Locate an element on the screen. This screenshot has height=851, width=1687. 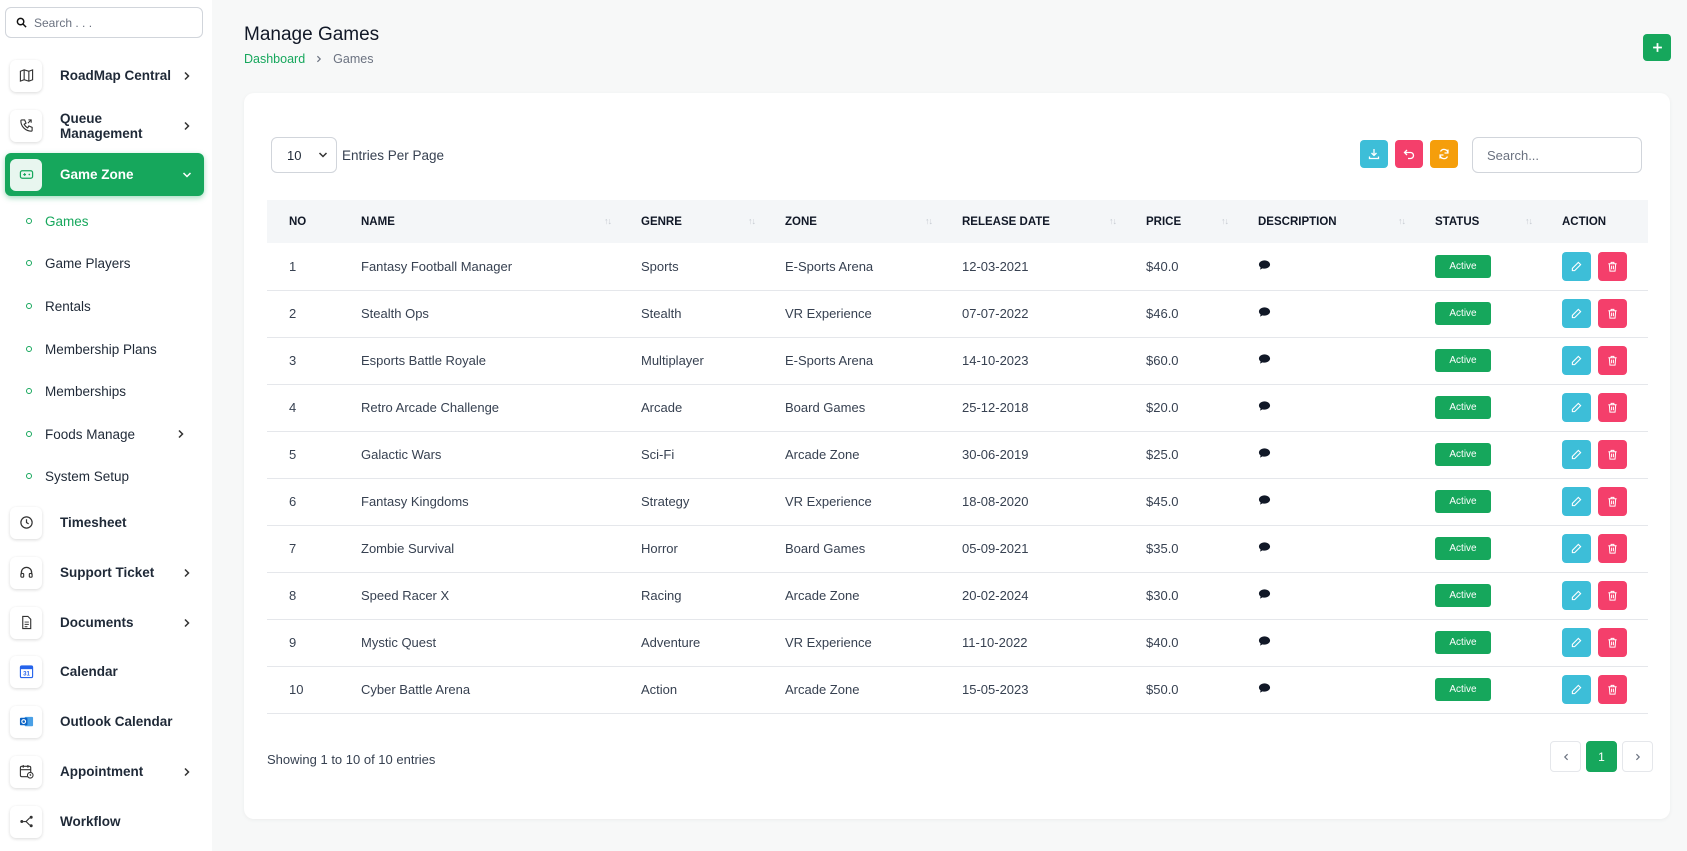
cell-genre: Strategy is located at coordinates (665, 501).